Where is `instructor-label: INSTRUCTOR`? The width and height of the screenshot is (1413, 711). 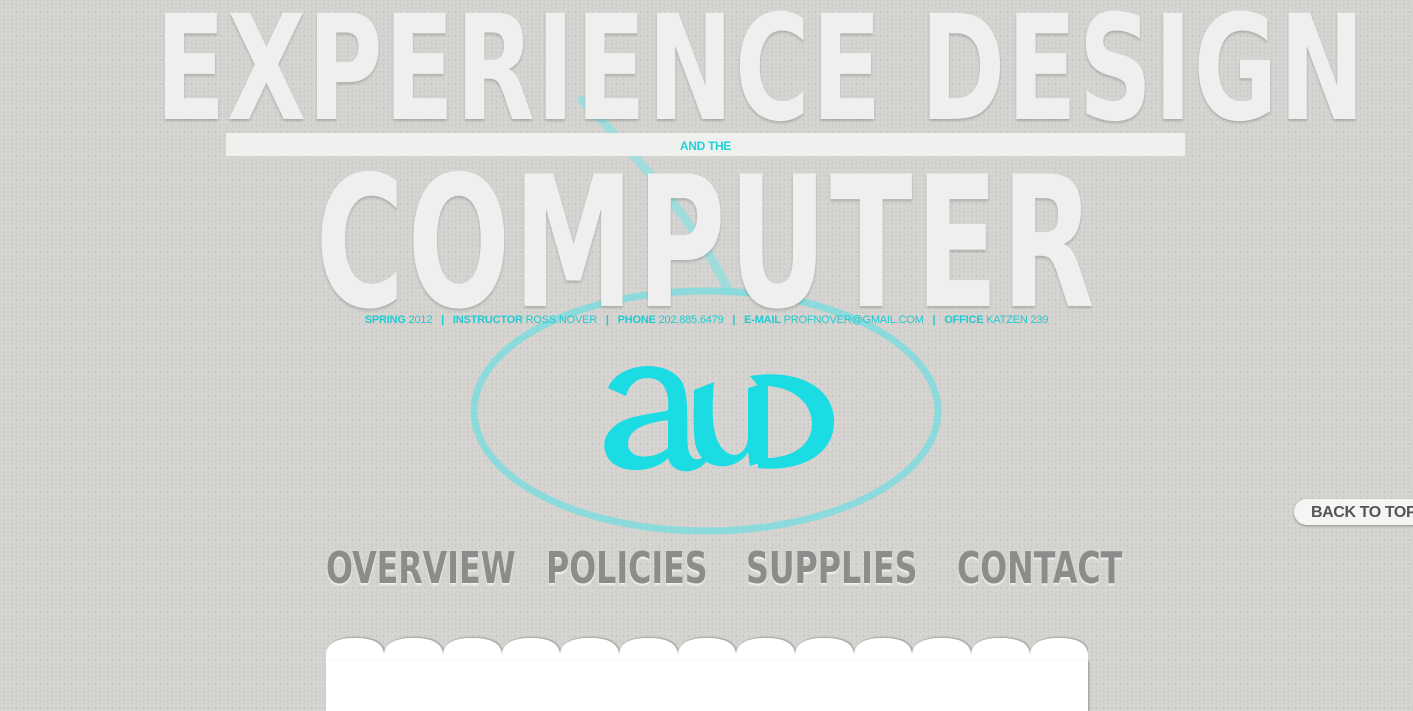
instructor-label: INSTRUCTOR is located at coordinates (487, 320).